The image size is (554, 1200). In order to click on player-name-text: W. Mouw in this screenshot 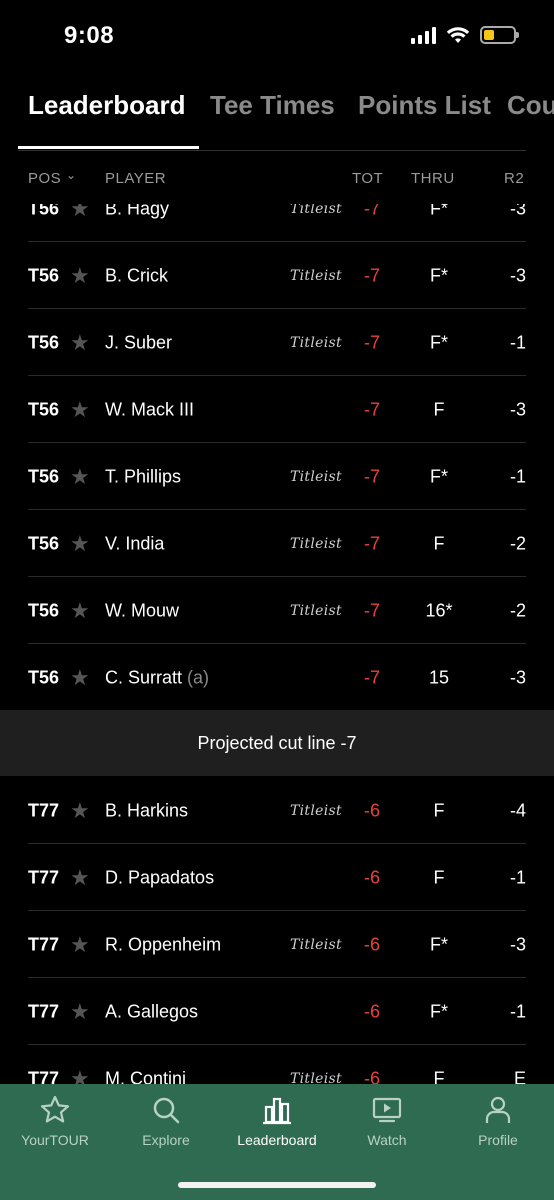, I will do `click(142, 610)`.